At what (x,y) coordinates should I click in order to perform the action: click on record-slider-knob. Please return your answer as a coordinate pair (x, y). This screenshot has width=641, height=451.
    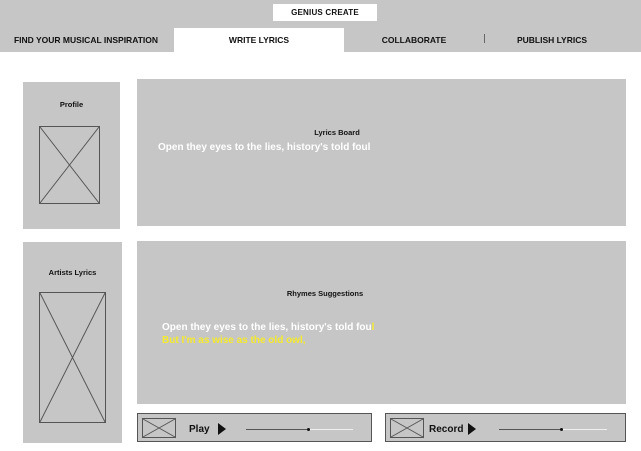
    Looking at the image, I should click on (561, 429).